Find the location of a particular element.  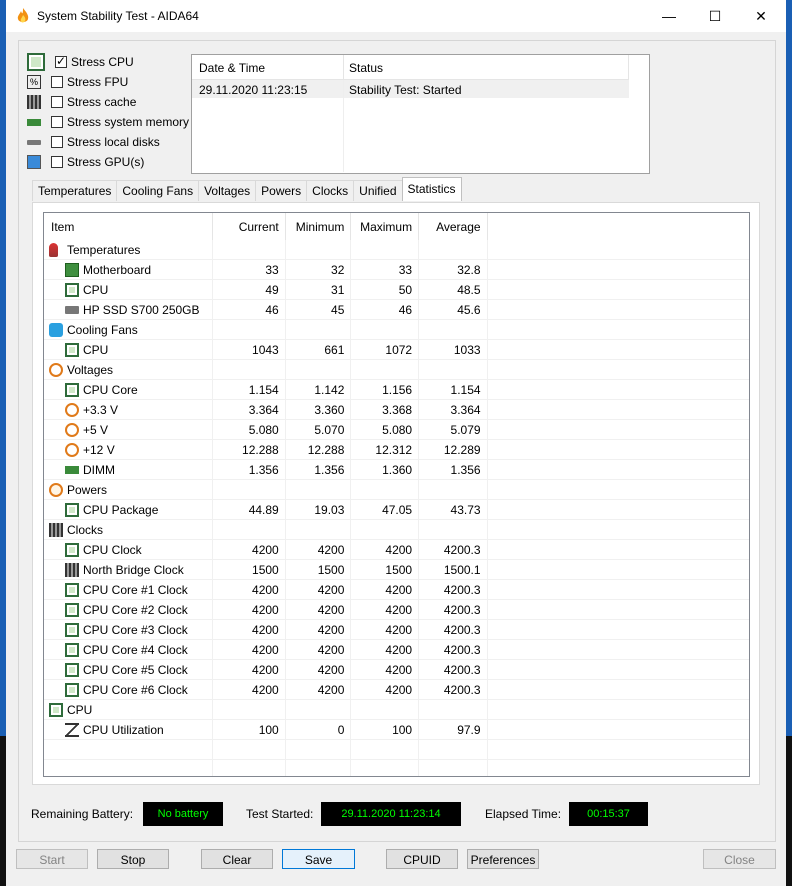

group-row: Cooling Fans is located at coordinates (396, 329).